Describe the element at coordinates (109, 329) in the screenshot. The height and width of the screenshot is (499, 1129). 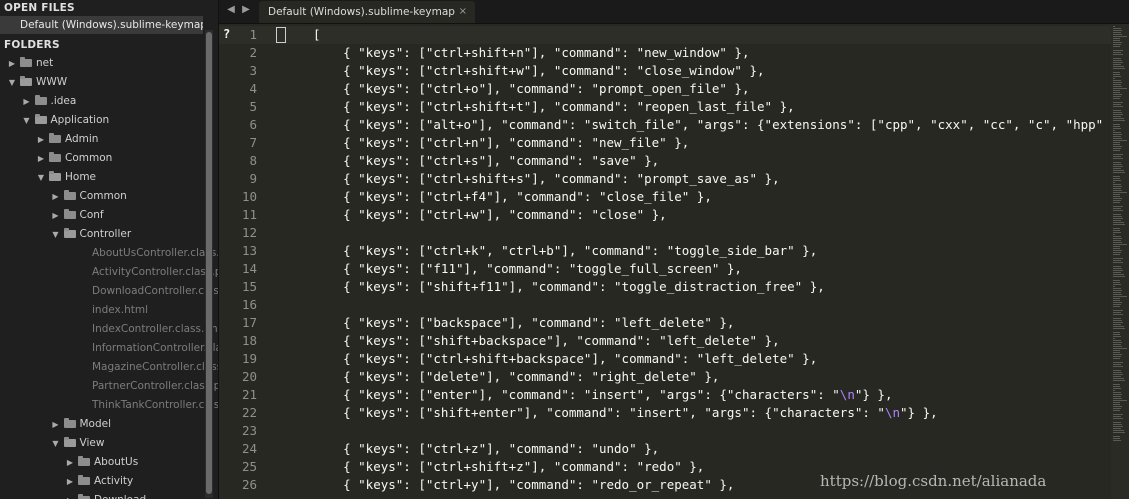
I see `tree-file-item: IndexController.class.php` at that location.